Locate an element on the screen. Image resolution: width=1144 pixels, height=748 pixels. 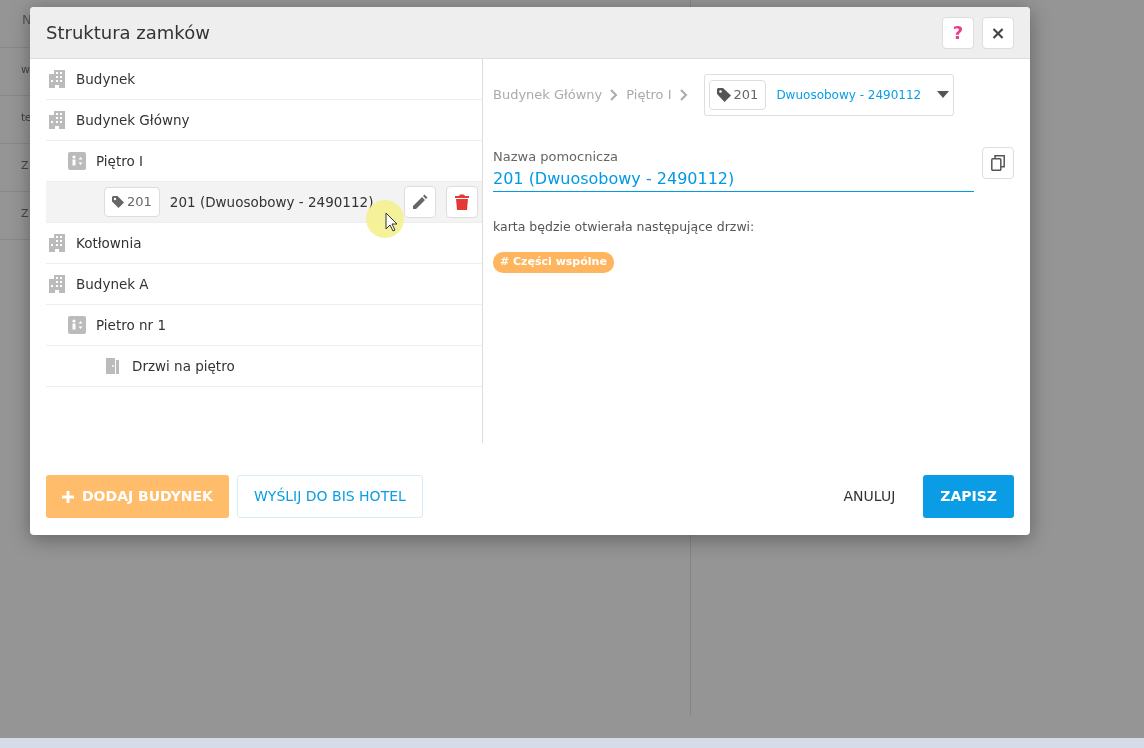
help-button: ? is located at coordinates (958, 32).